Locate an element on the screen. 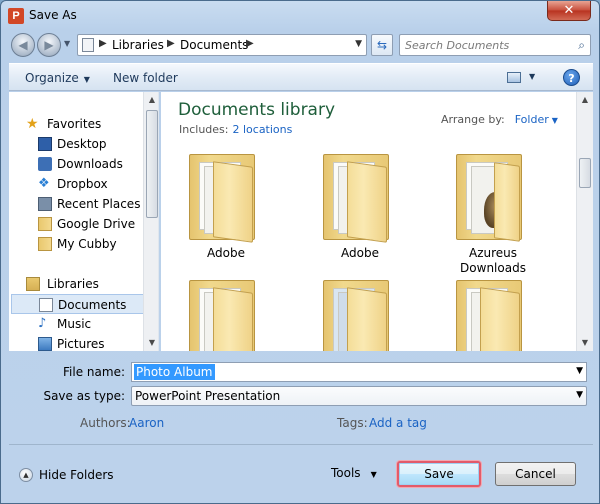  tags-label: Tags: is located at coordinates (352, 423).